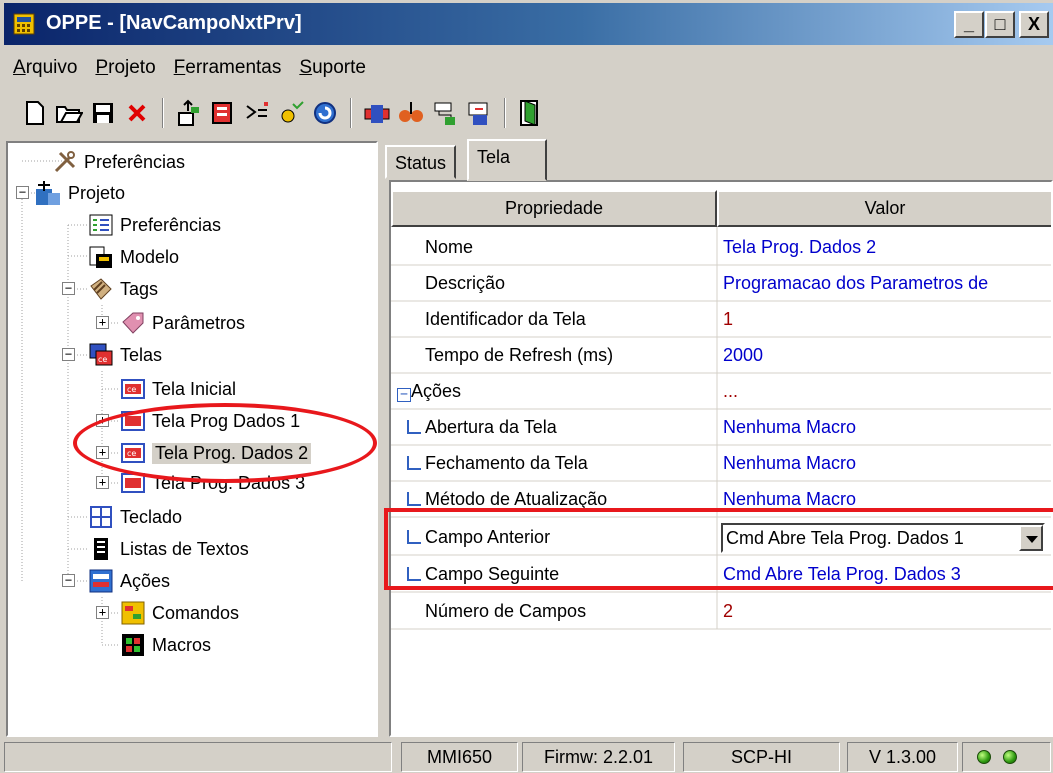  What do you see at coordinates (101, 517) in the screenshot?
I see `keyboard-icon` at bounding box center [101, 517].